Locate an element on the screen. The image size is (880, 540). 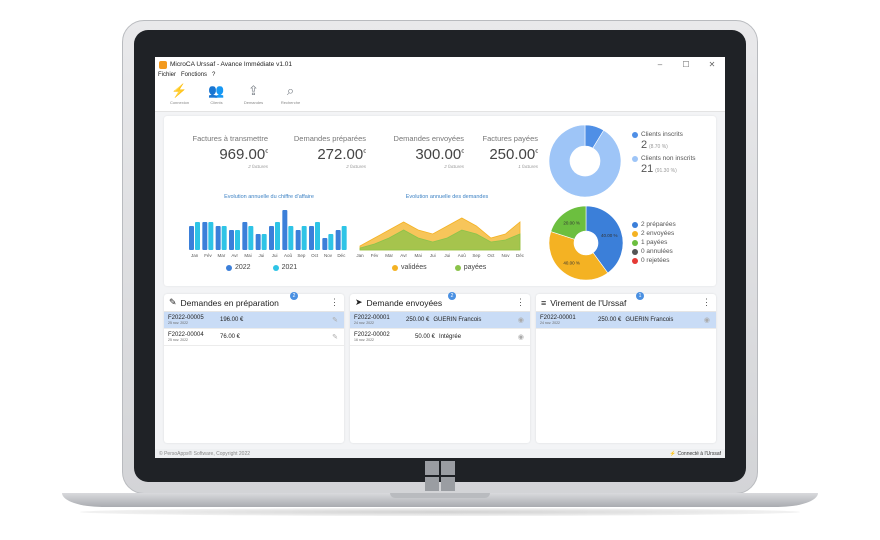
maximize-icon: ☐ is located at coordinates (686, 64).